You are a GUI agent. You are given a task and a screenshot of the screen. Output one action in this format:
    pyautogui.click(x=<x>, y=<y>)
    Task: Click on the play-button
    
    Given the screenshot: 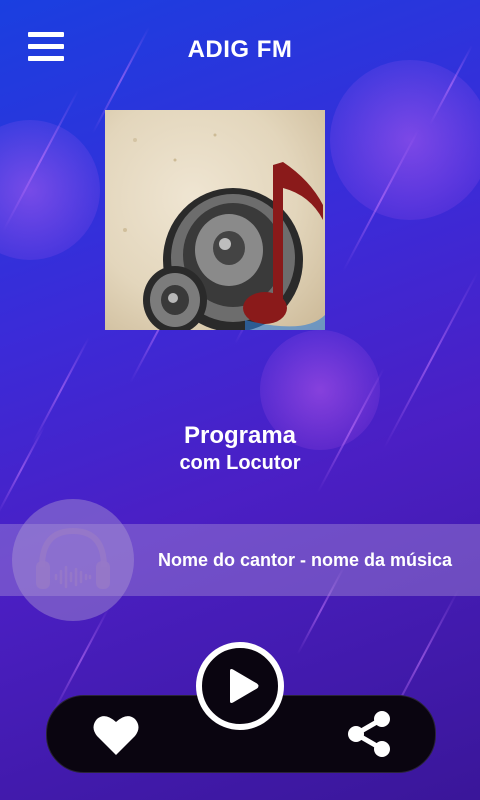 What is the action you would take?
    pyautogui.click(x=240, y=686)
    